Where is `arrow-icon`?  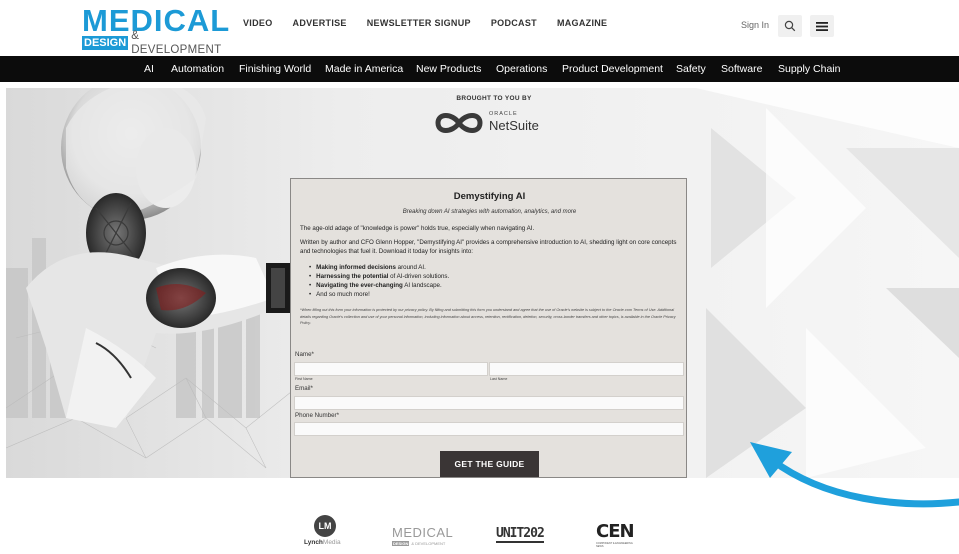 arrow-icon is located at coordinates (854, 475).